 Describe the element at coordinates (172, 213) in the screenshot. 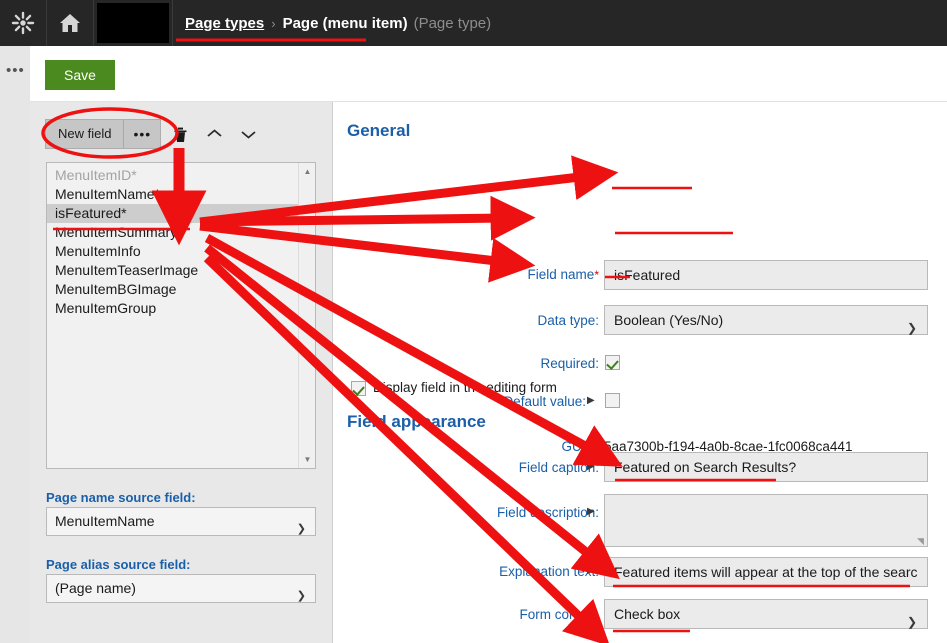

I see `list-item-isfeatured: isFeatured*` at that location.